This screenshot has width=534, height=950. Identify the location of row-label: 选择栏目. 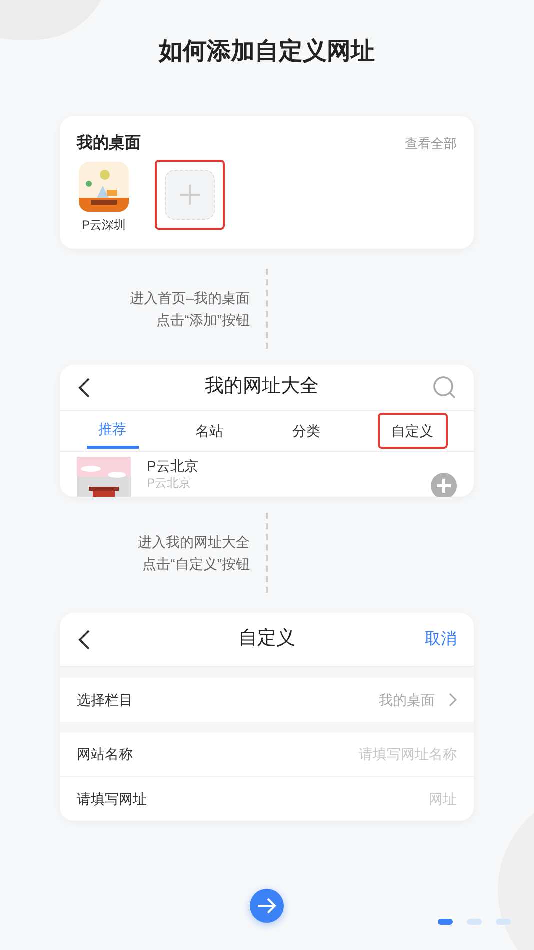
(105, 700).